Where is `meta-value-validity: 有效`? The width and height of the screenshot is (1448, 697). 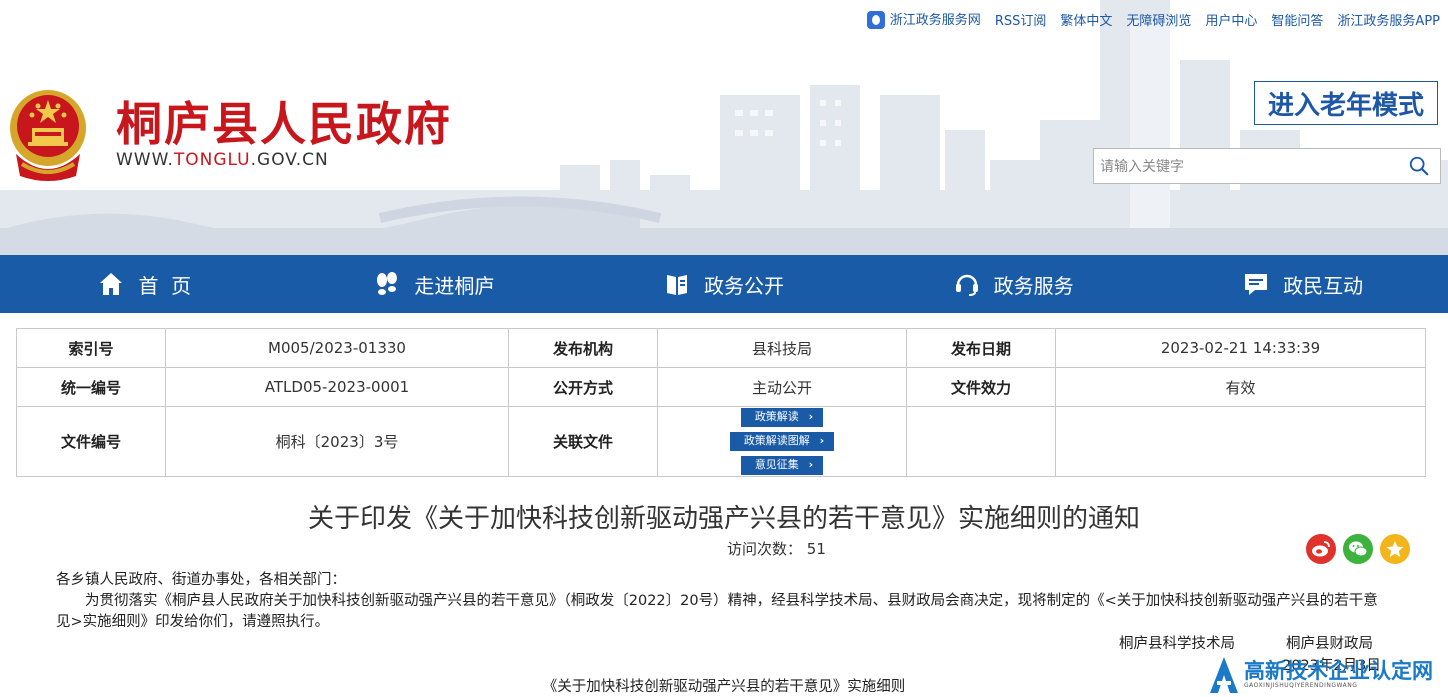 meta-value-validity: 有效 is located at coordinates (1240, 387).